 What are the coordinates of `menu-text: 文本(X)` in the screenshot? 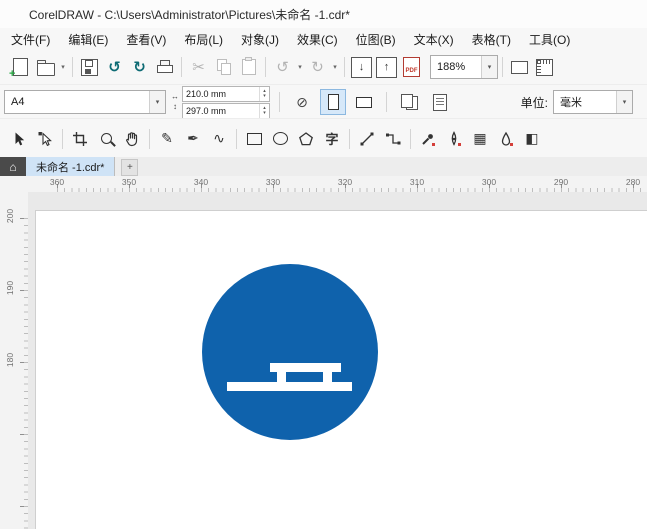 It's located at (434, 39).